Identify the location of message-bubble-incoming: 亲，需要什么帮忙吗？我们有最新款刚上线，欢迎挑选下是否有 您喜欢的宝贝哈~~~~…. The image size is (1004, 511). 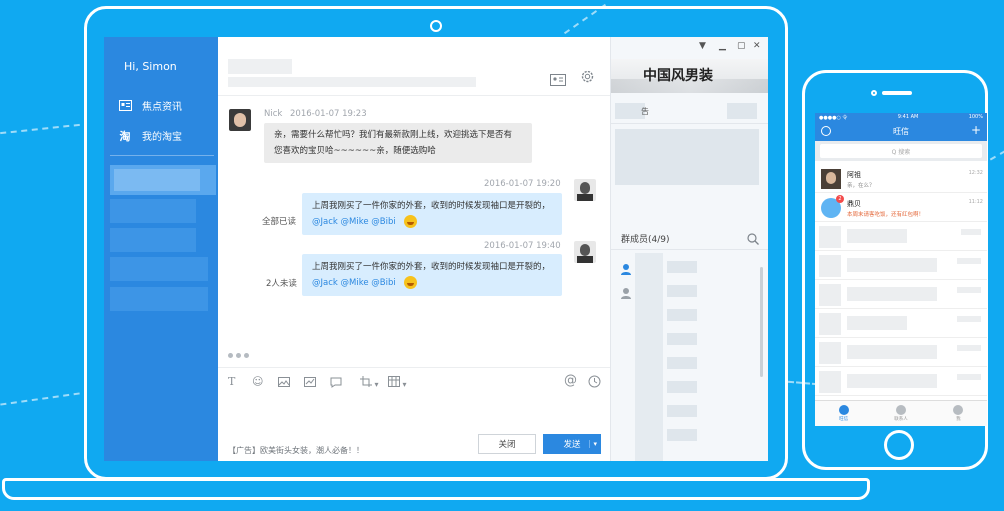
(398, 143).